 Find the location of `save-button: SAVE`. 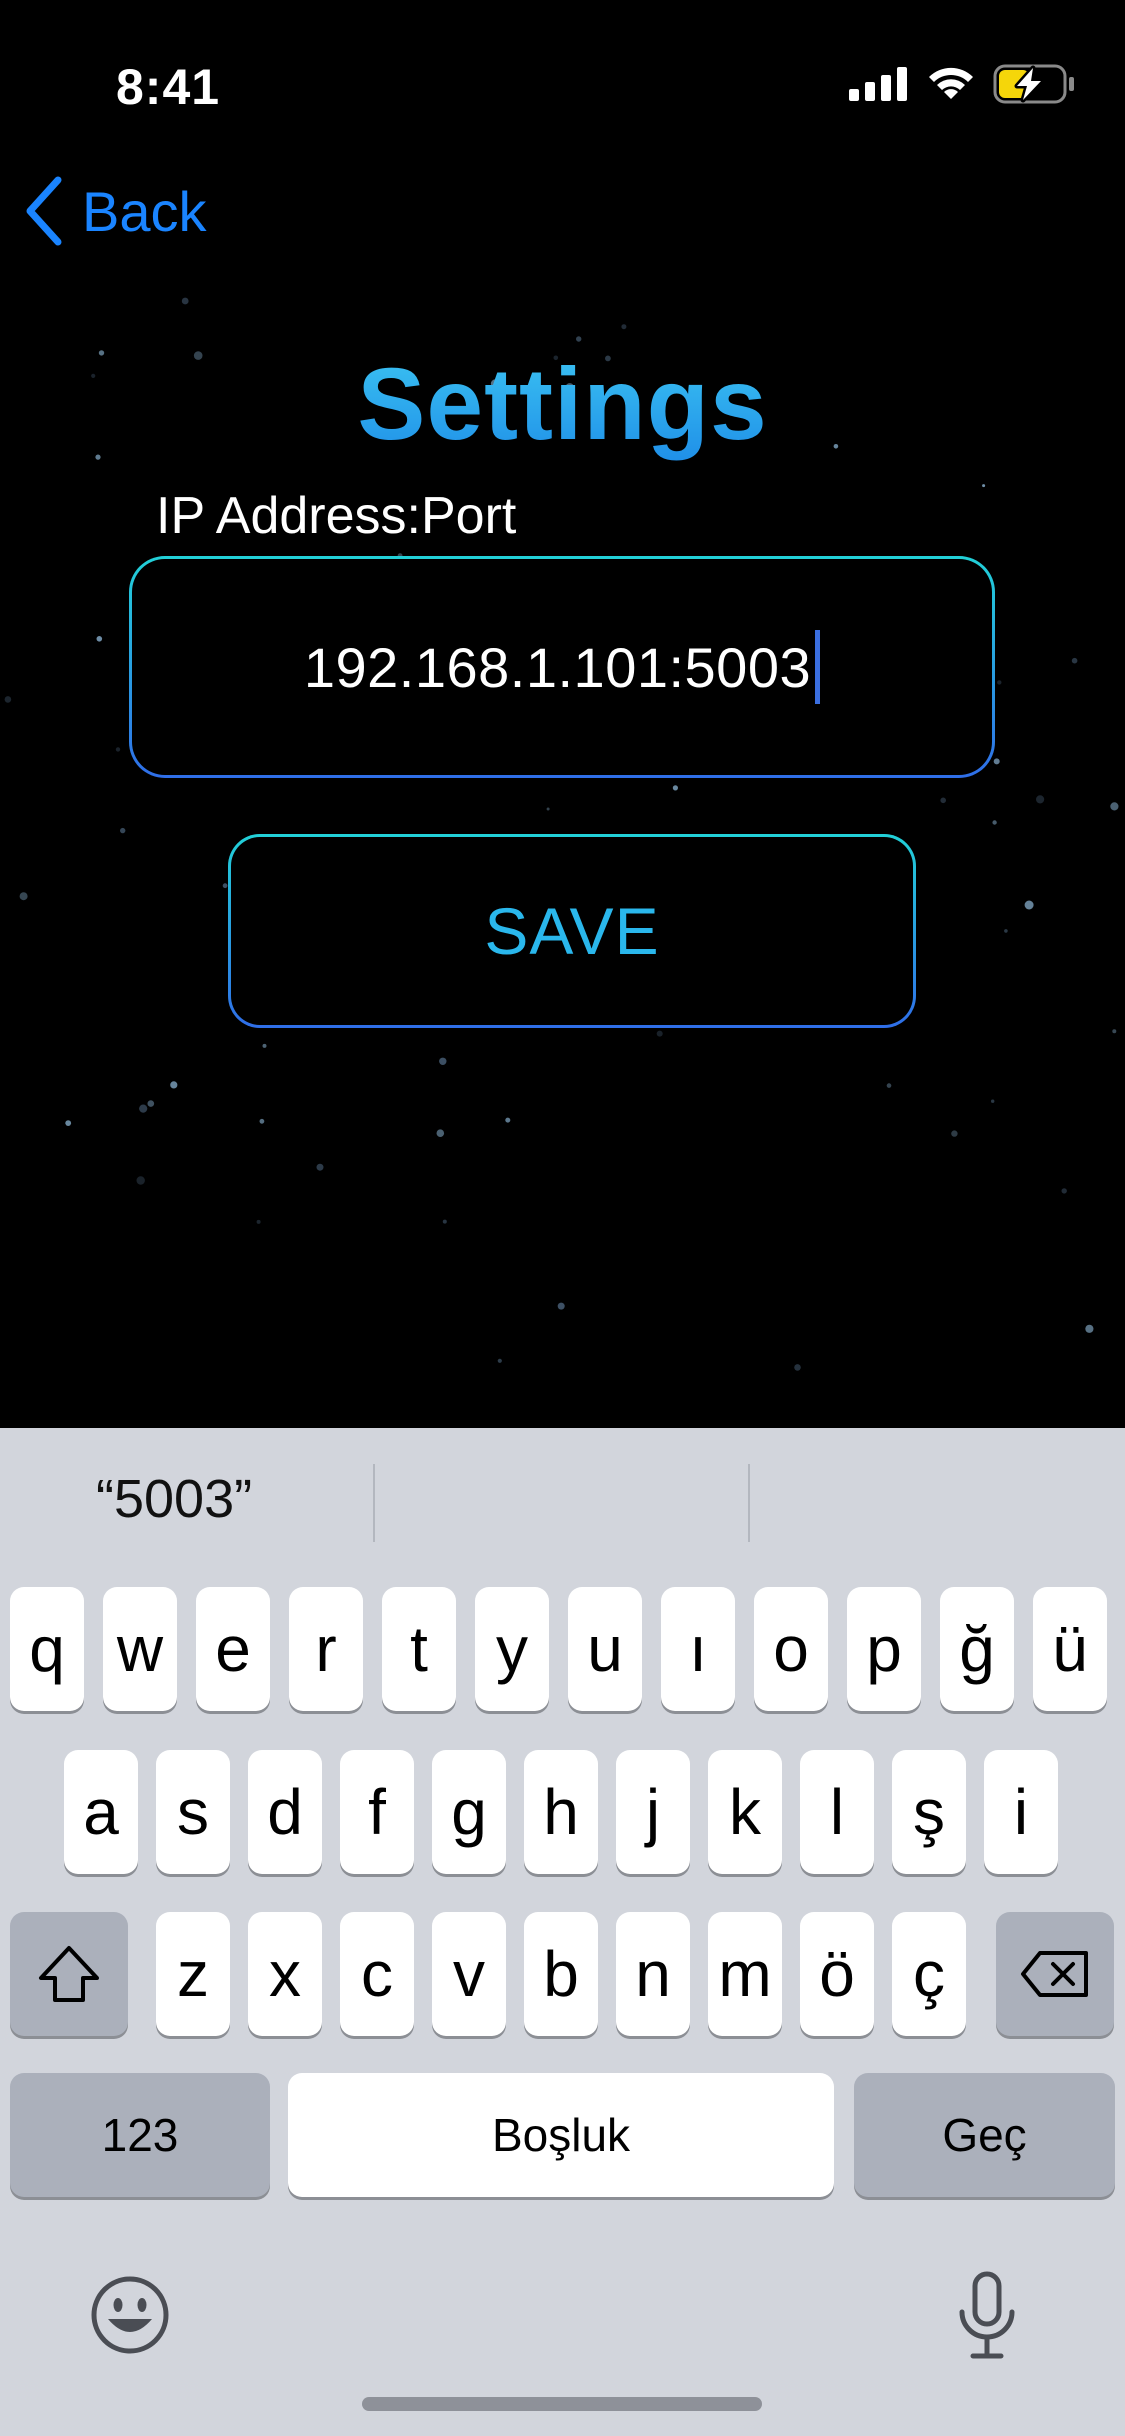

save-button: SAVE is located at coordinates (572, 931).